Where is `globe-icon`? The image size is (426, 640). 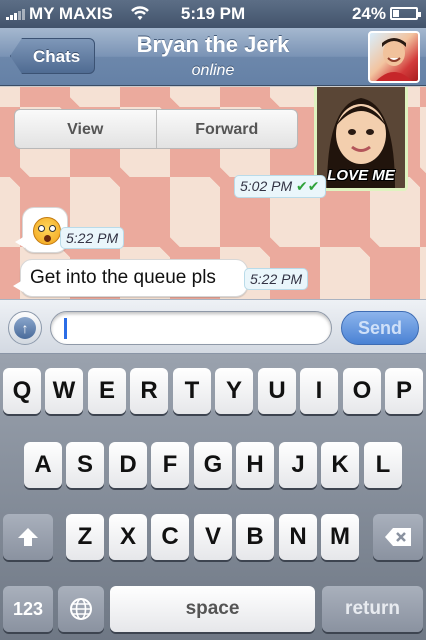 globe-icon is located at coordinates (81, 609).